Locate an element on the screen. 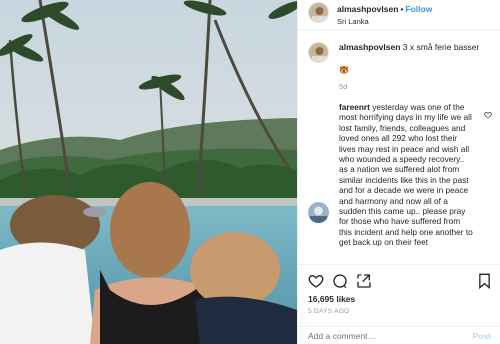  caption-emoji: 🐯 is located at coordinates (344, 70).